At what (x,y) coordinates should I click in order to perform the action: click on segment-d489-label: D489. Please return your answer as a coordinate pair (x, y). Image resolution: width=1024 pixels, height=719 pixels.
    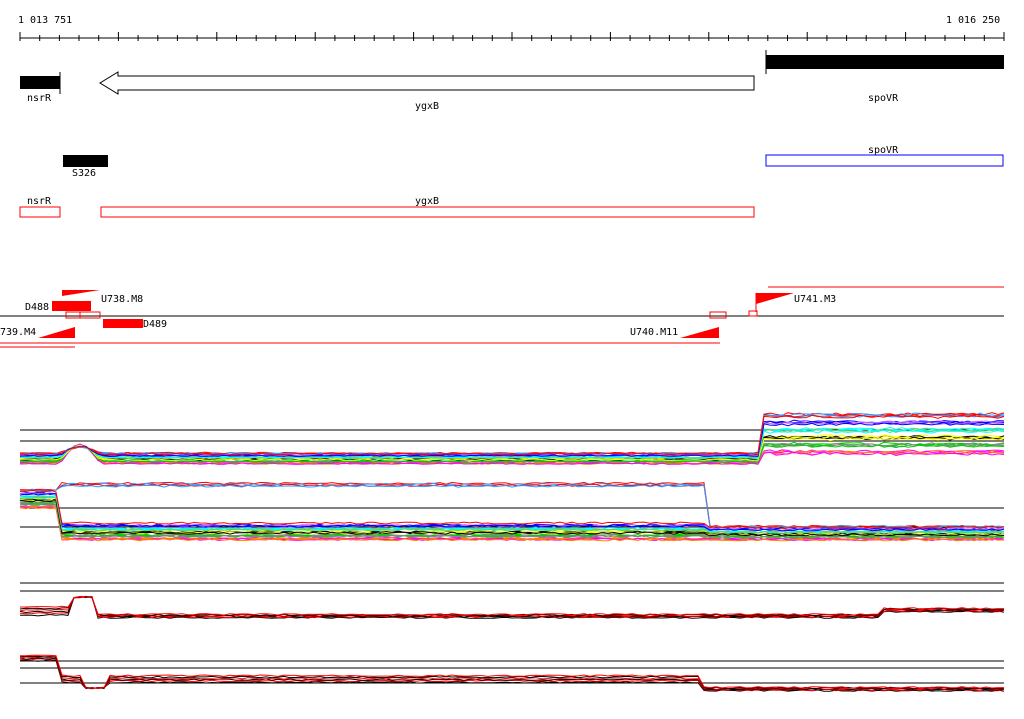
    Looking at the image, I should click on (155, 324).